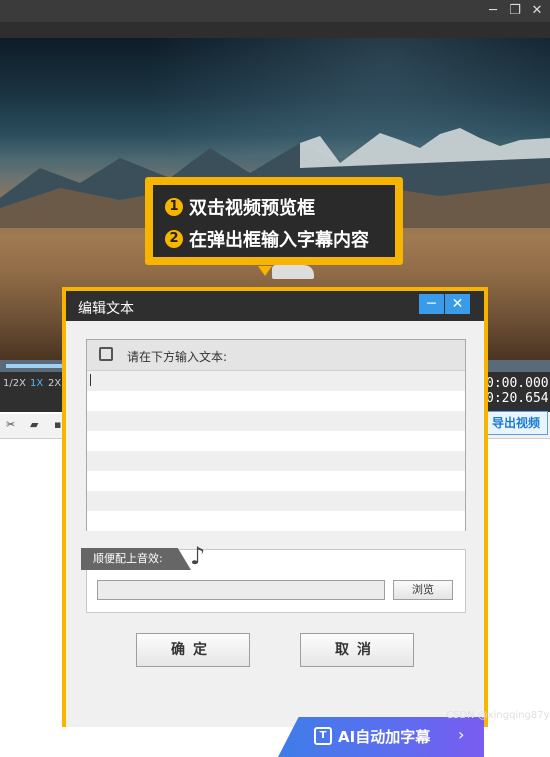 The image size is (550, 757). I want to click on restore-window-button: ❐, so click(515, 11).